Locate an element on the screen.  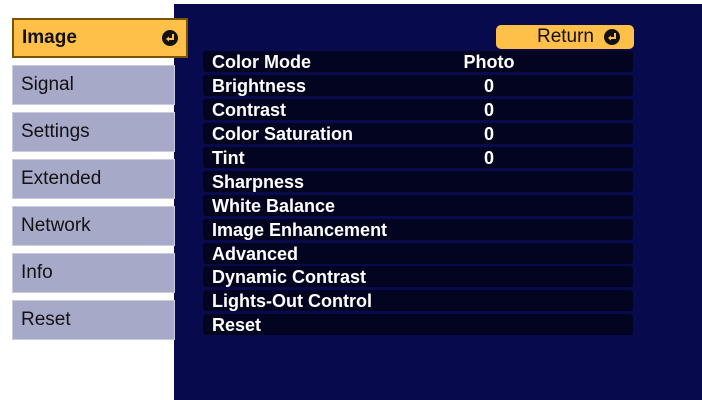
tab-reset: Reset is located at coordinates (93, 320).